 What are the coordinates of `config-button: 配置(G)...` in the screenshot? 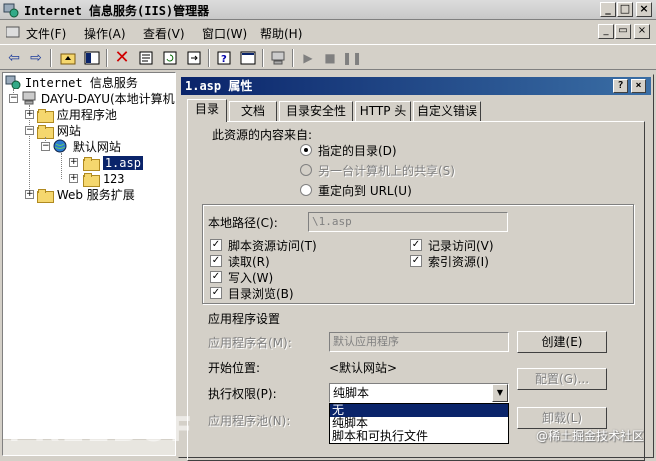 It's located at (562, 379).